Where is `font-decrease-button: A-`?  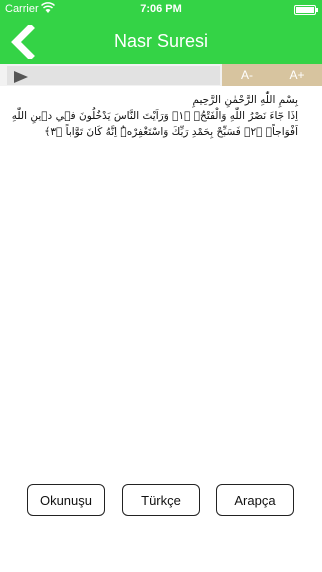 font-decrease-button: A- is located at coordinates (247, 75).